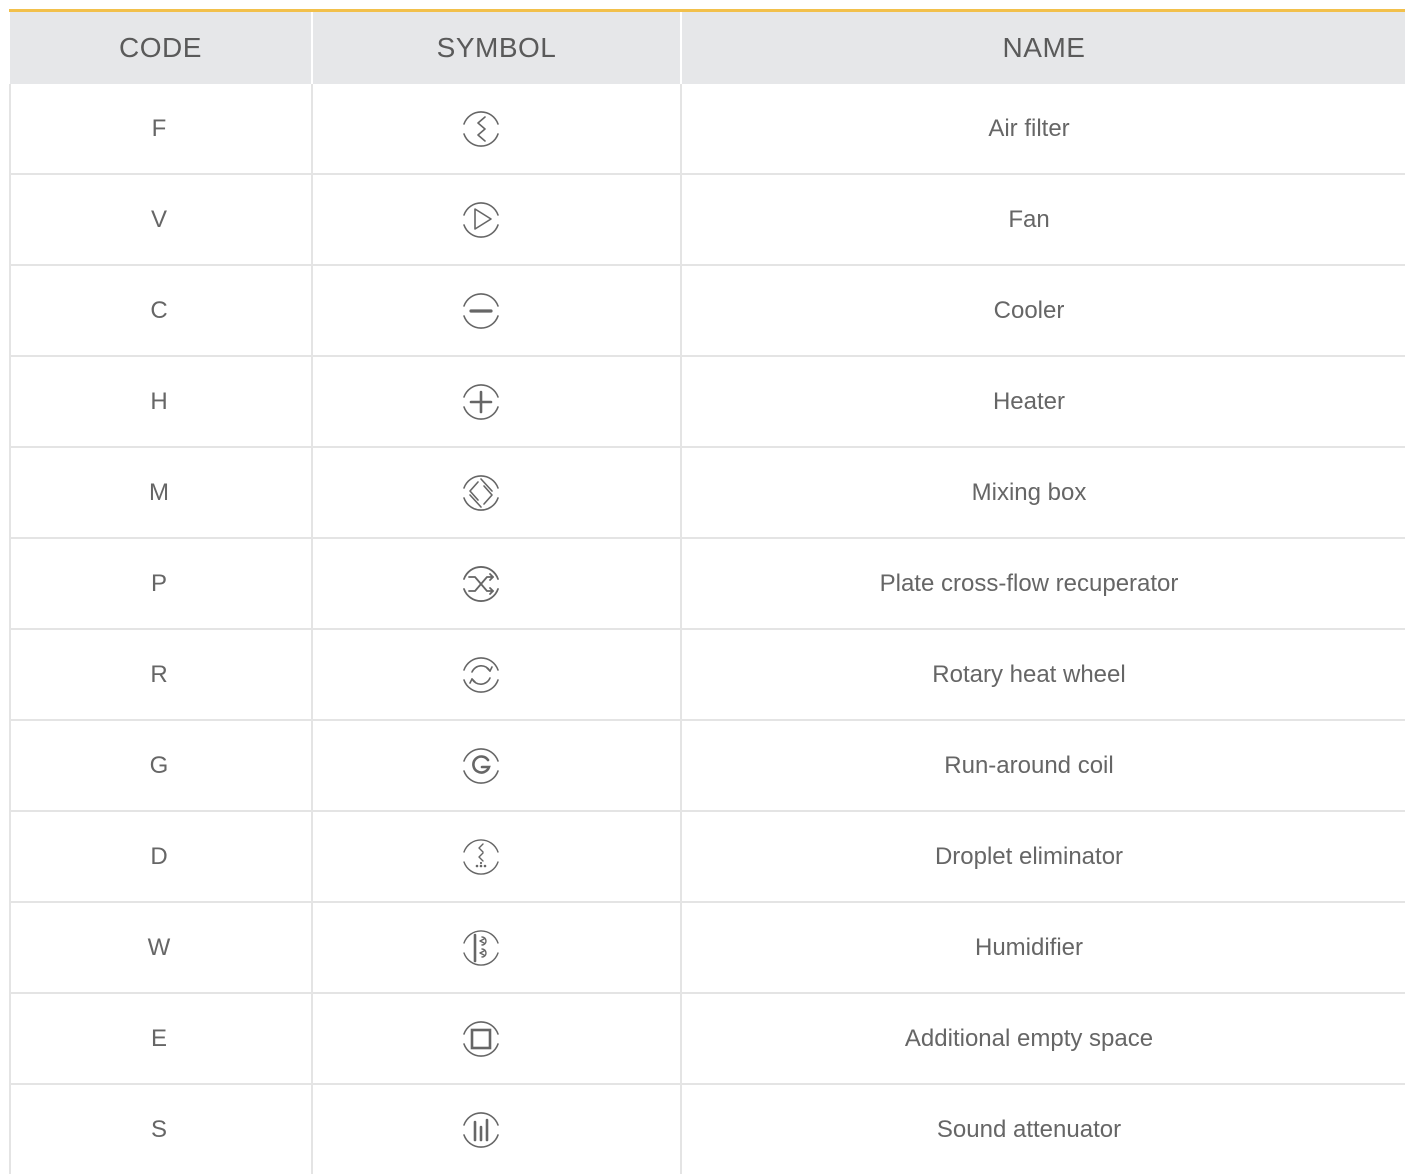 Image resolution: width=1405 pixels, height=1174 pixels. What do you see at coordinates (161, 1129) in the screenshot?
I see `row-code: S` at bounding box center [161, 1129].